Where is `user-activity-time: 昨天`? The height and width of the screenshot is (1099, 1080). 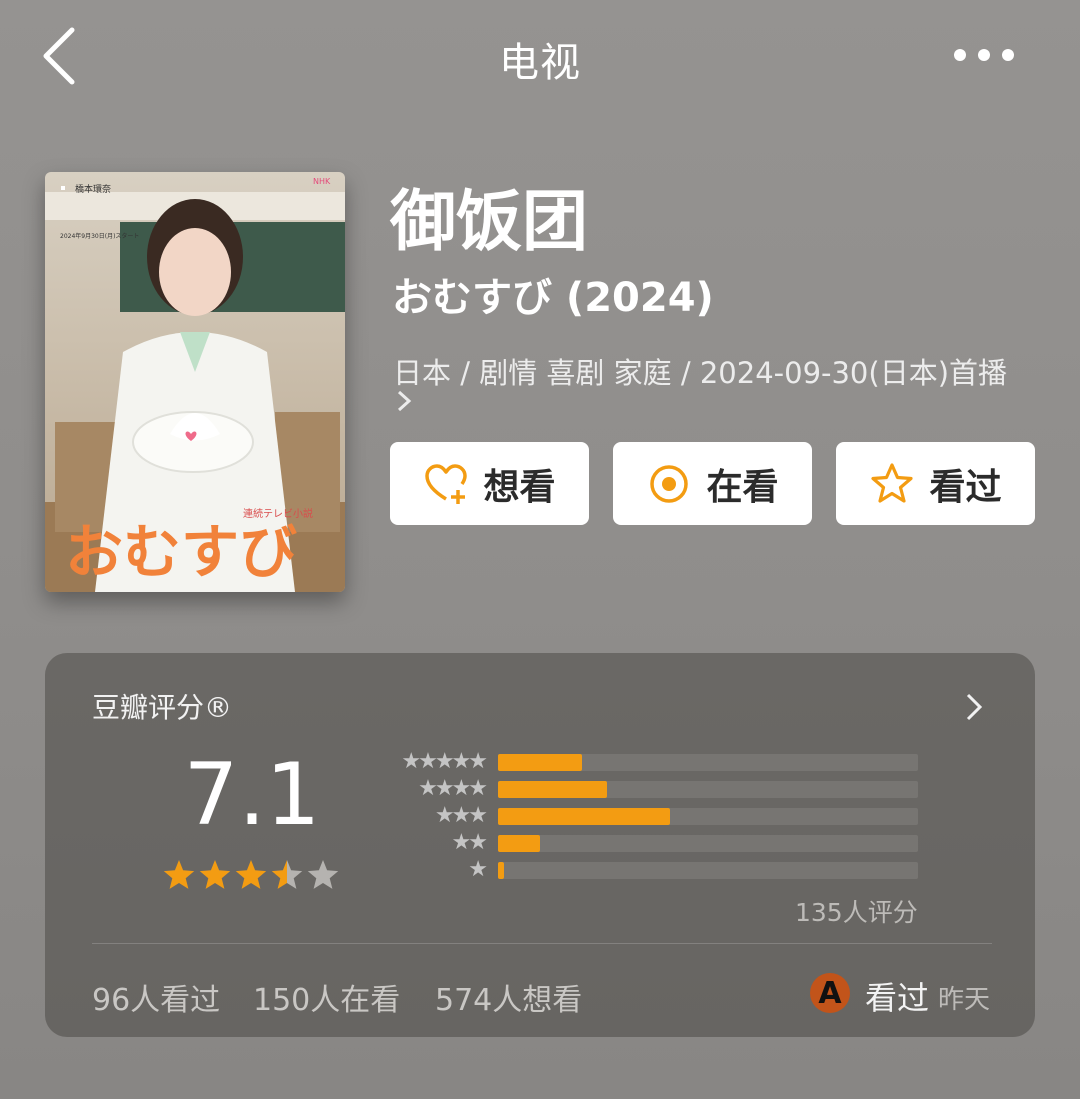 user-activity-time: 昨天 is located at coordinates (964, 1000).